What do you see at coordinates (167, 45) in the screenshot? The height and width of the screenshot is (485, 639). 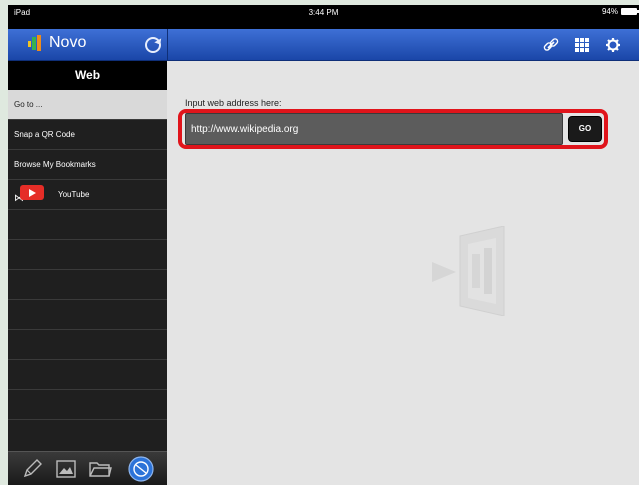 I see `nav-divider` at bounding box center [167, 45].